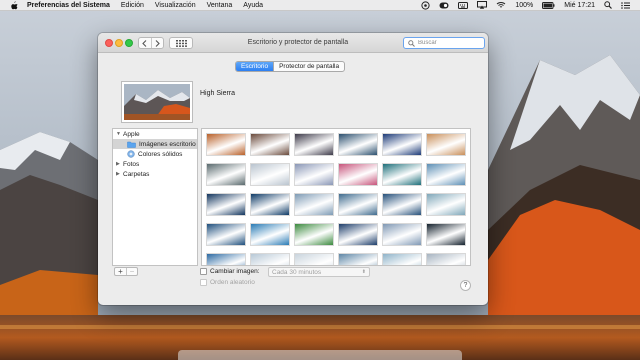 The height and width of the screenshot is (360, 640). I want to click on folder-icon, so click(131, 144).